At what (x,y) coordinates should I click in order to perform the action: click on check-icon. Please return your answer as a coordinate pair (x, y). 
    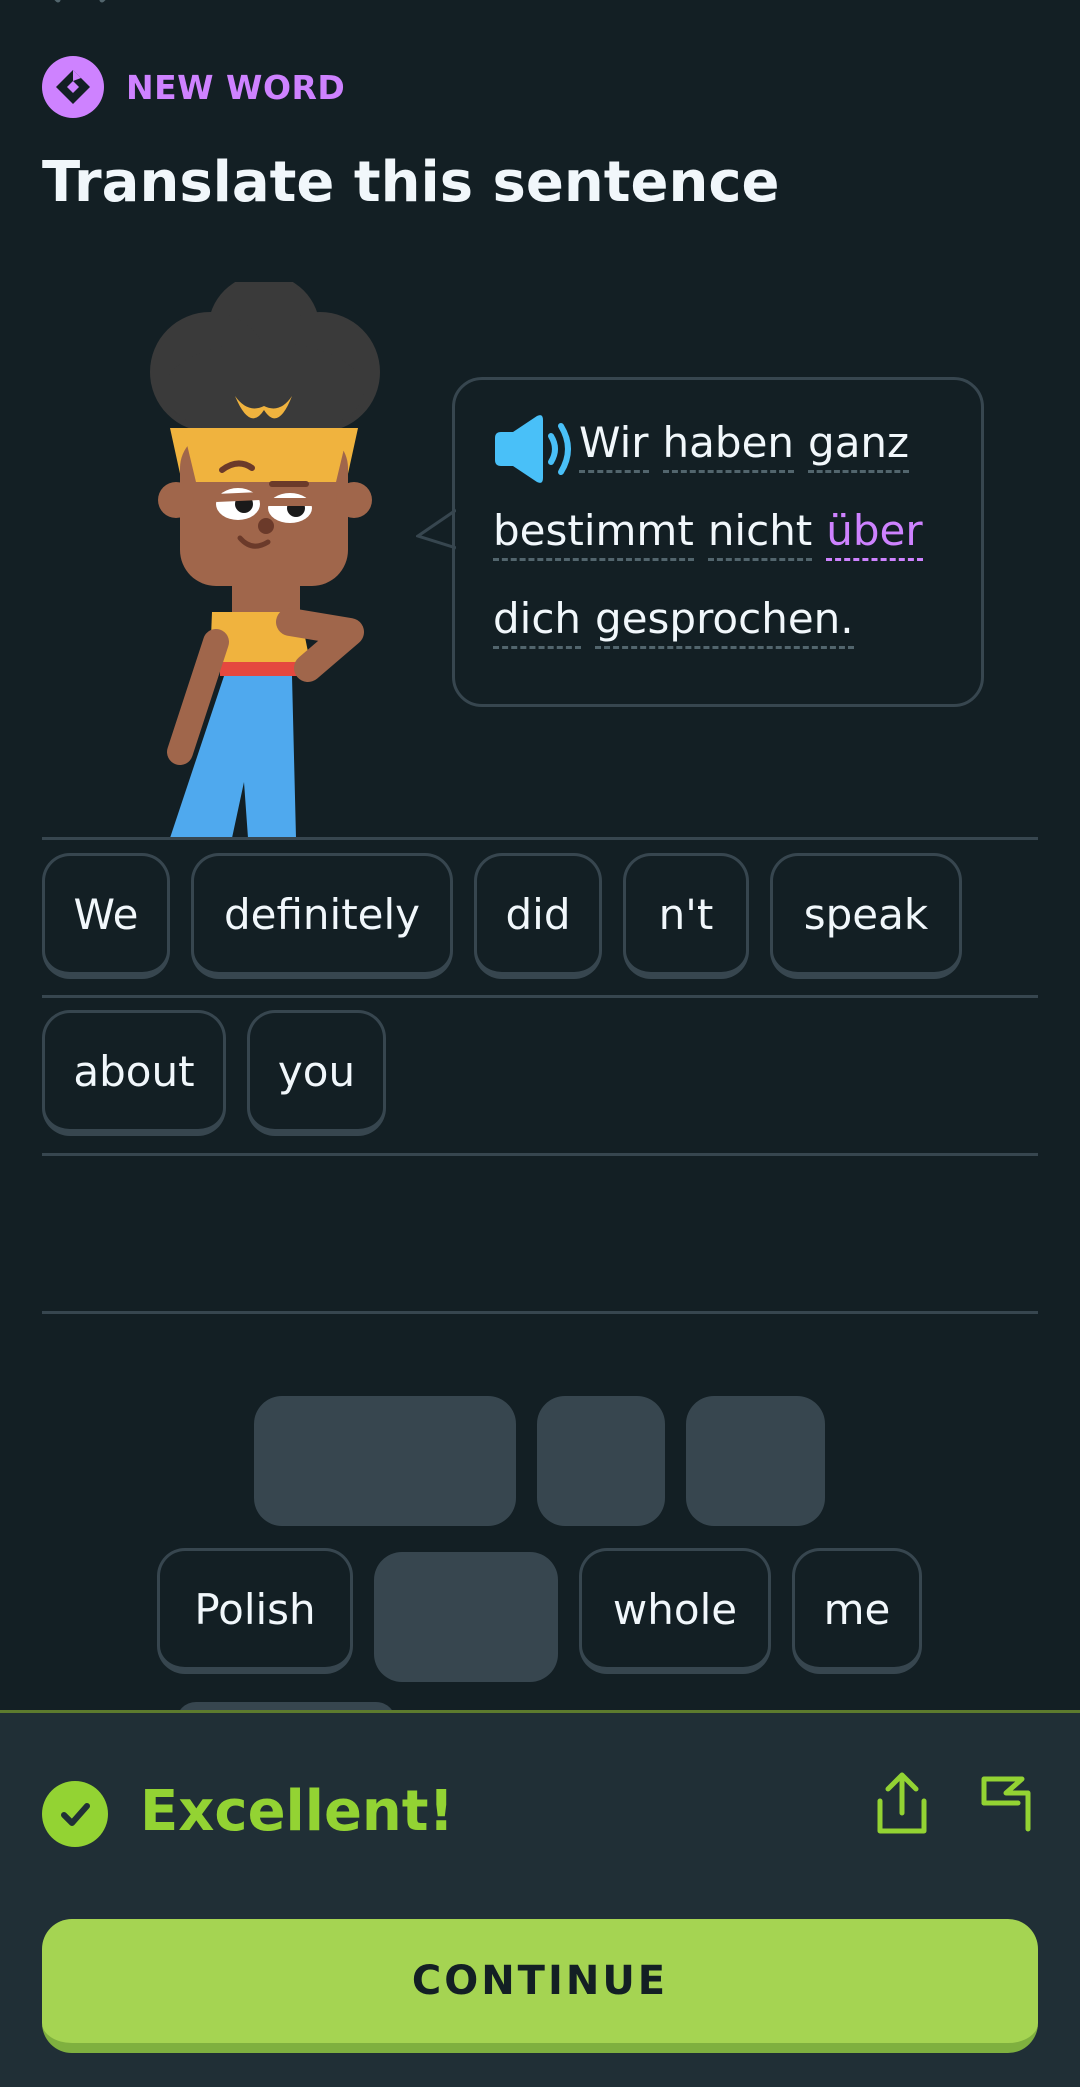
    Looking at the image, I should click on (75, 1814).